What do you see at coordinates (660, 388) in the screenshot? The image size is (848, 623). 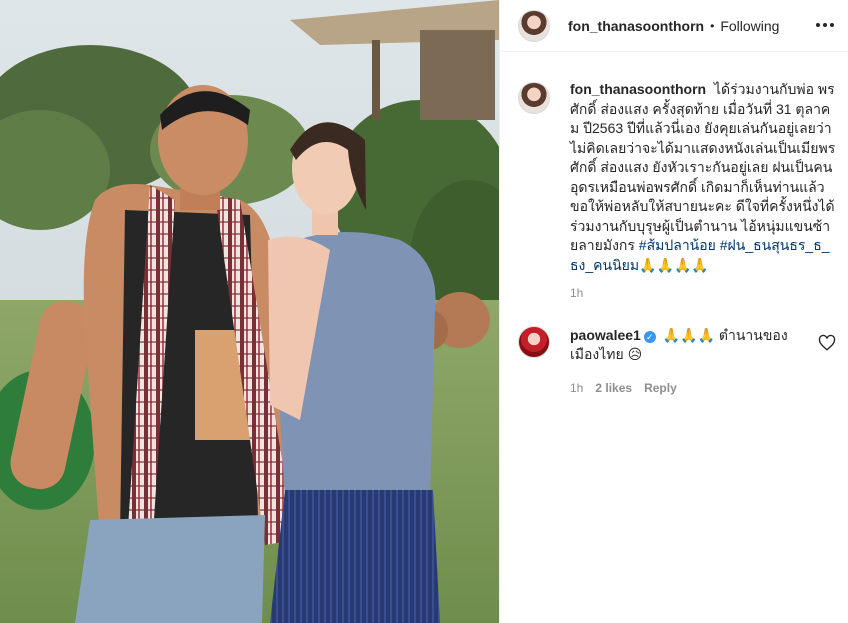 I see `reply-button: Reply` at bounding box center [660, 388].